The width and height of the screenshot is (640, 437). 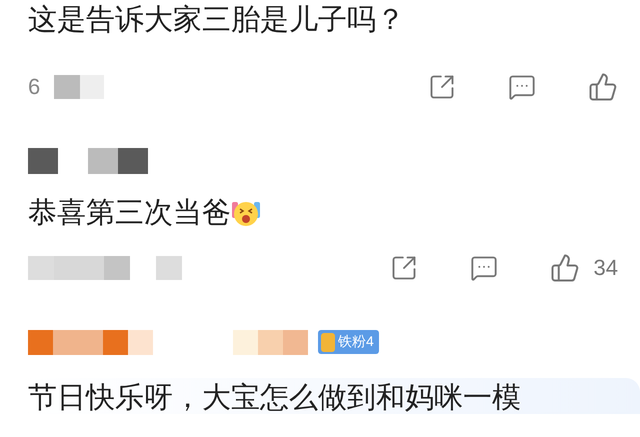 I want to click on like-count: 34, so click(x=606, y=268).